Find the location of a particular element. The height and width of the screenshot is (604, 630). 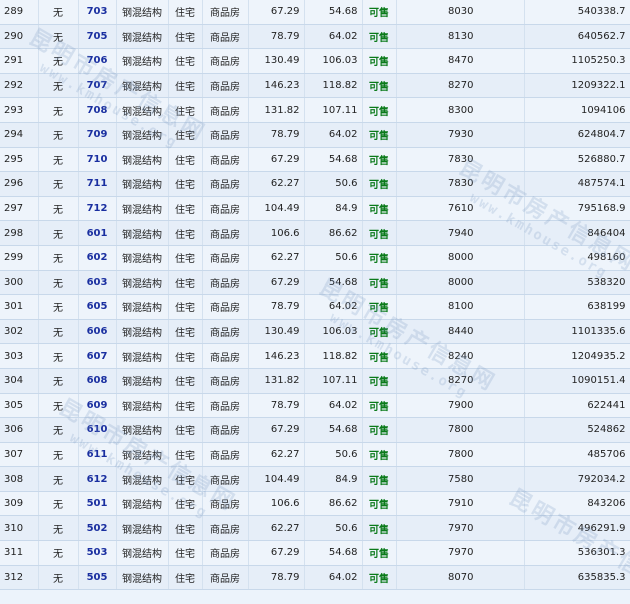

unit-number-link: 608 is located at coordinates (97, 380).